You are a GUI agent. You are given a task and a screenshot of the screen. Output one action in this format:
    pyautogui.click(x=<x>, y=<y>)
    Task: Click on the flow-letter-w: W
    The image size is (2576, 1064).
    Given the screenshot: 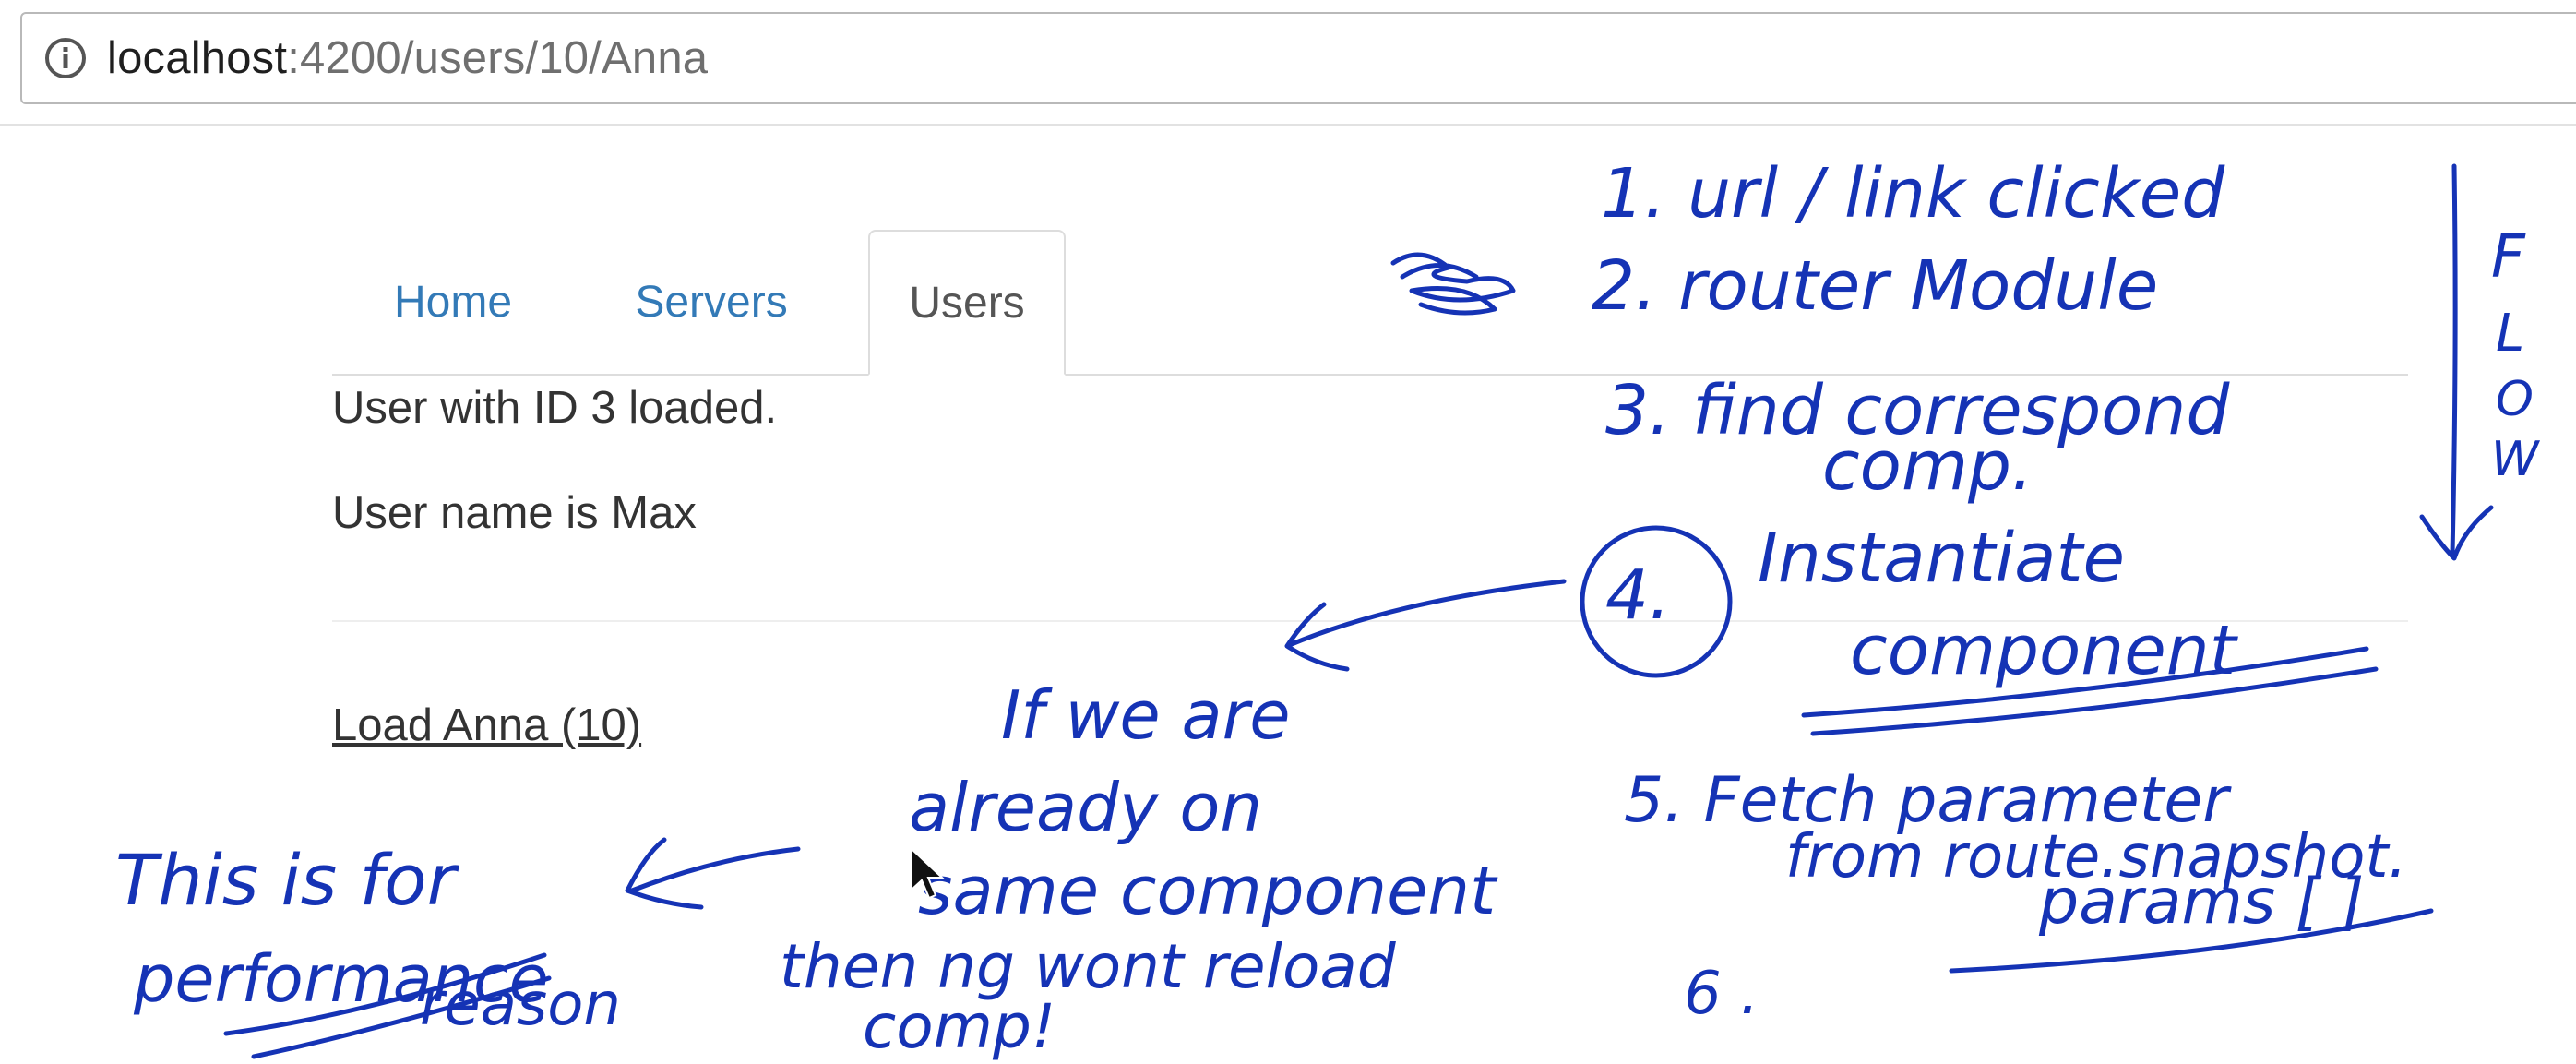 What is the action you would take?
    pyautogui.click(x=2516, y=459)
    